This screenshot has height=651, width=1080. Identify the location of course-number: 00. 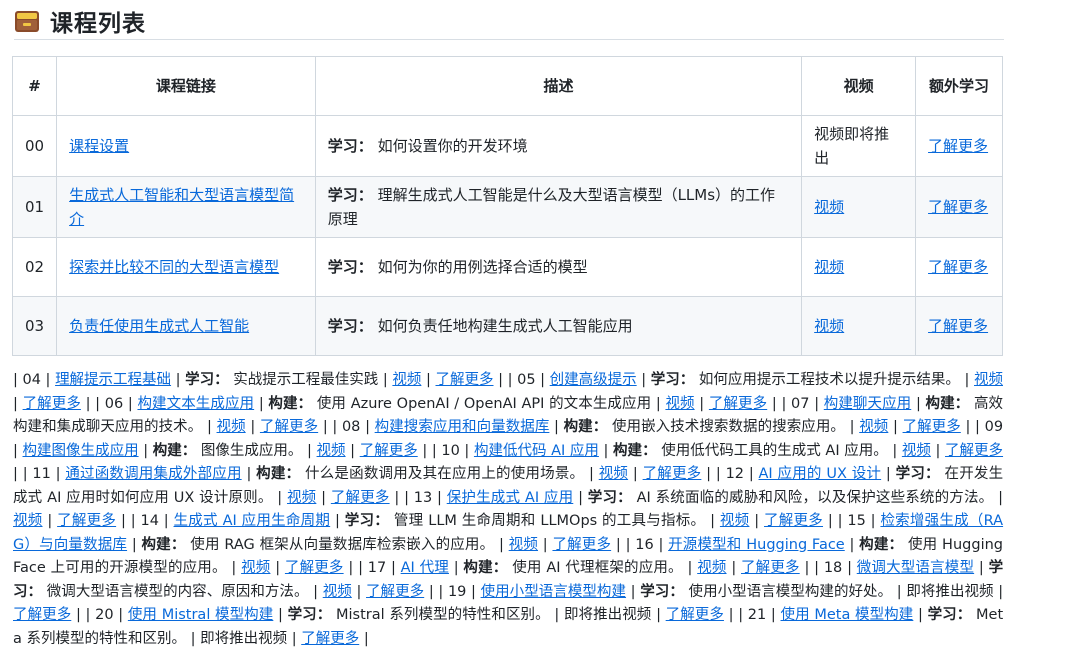
(34, 146).